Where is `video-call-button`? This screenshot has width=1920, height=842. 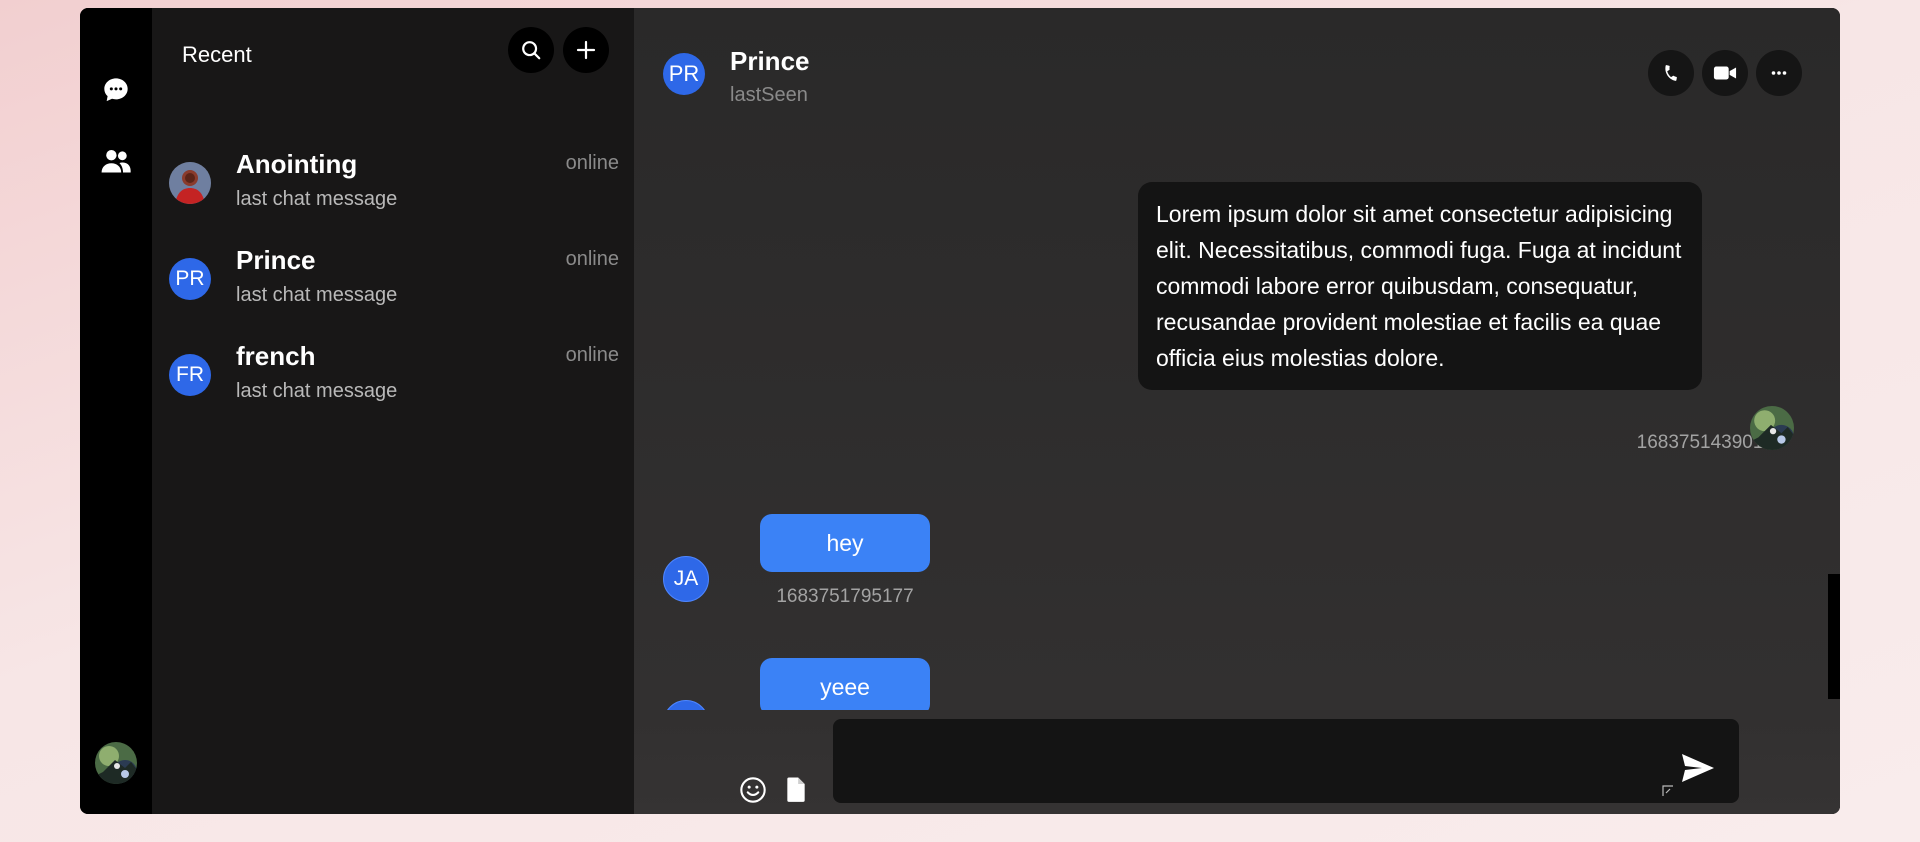
video-call-button is located at coordinates (1725, 73).